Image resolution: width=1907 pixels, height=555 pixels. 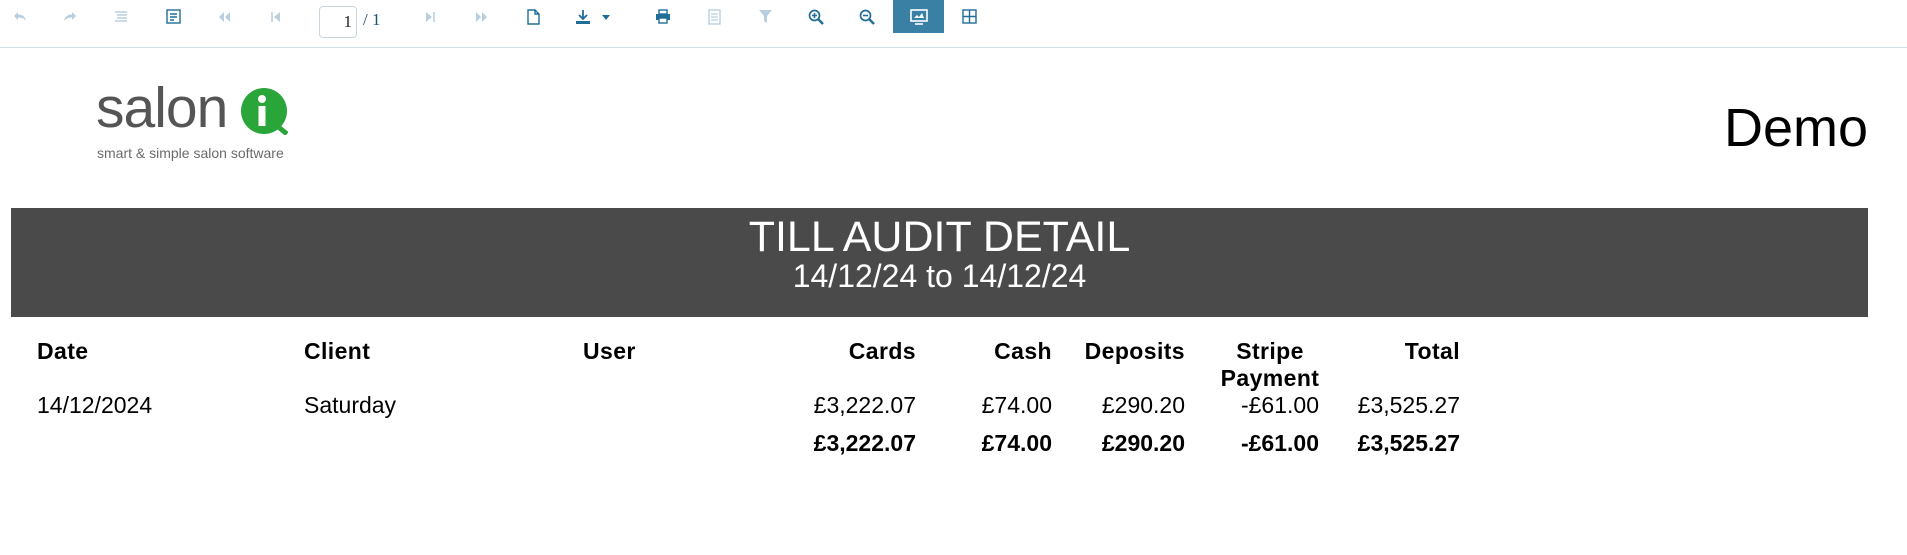 I want to click on logo-wordmark: salon, so click(x=162, y=108).